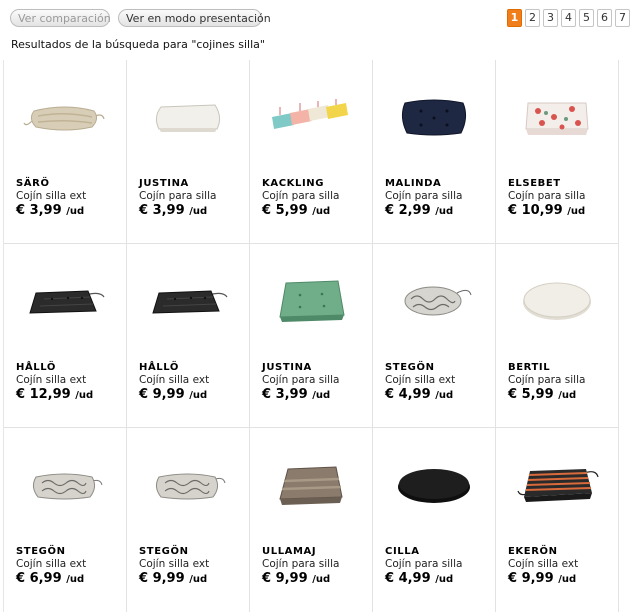  What do you see at coordinates (434, 301) in the screenshot?
I see `patterned-round-cushion-icon` at bounding box center [434, 301].